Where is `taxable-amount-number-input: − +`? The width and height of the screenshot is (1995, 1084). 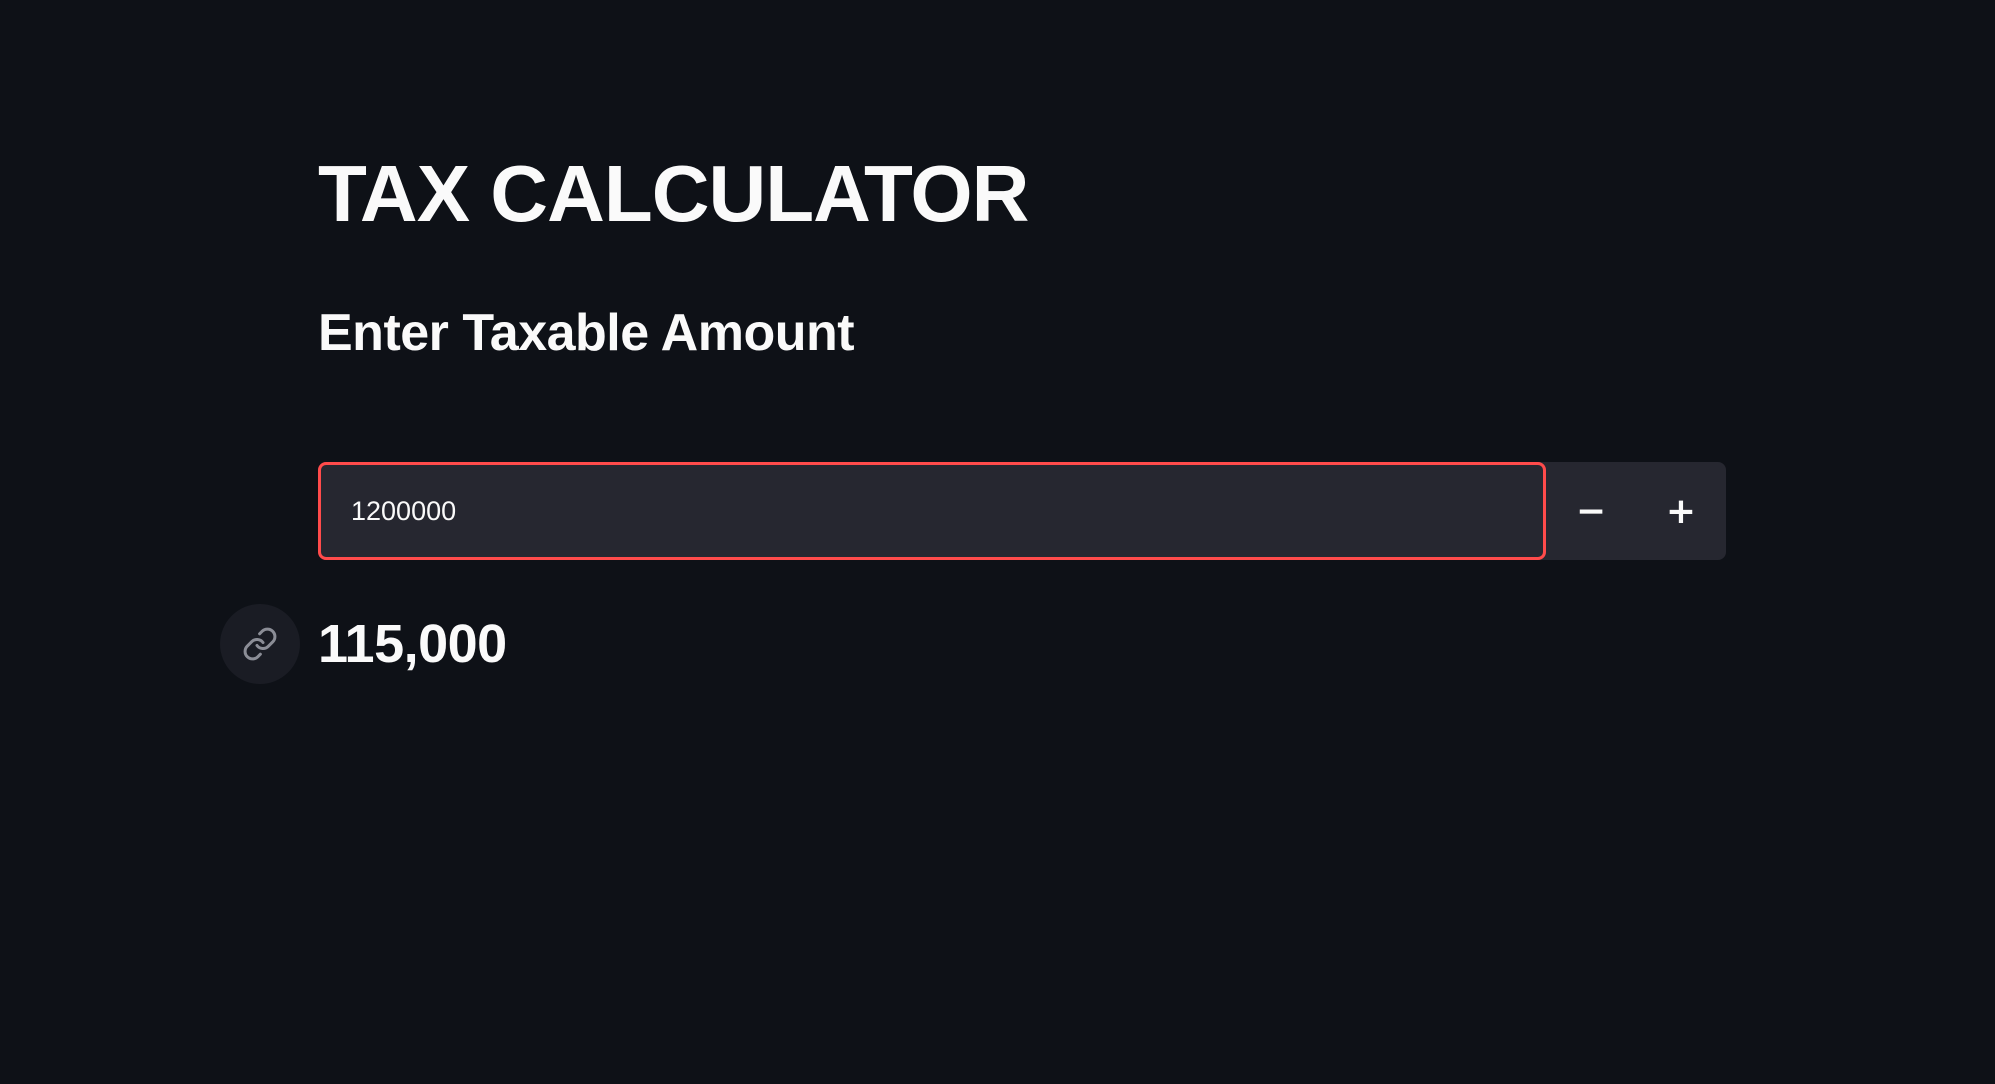
taxable-amount-number-input: − + is located at coordinates (1022, 511).